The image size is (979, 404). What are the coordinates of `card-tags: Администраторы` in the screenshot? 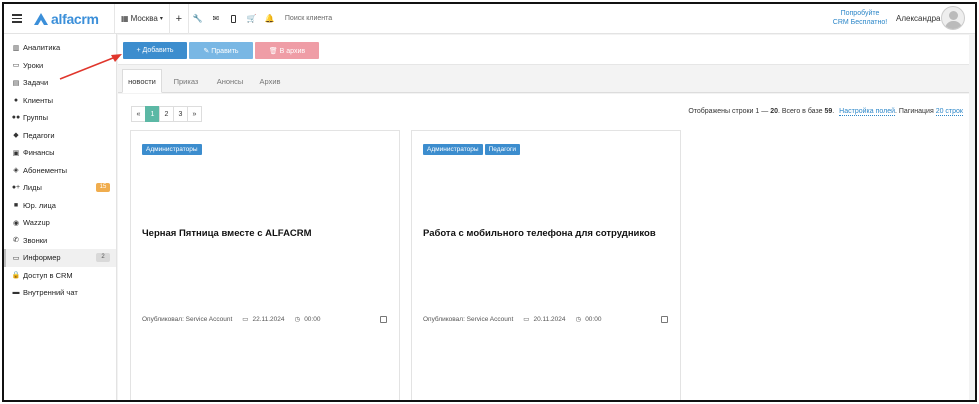 It's located at (172, 149).